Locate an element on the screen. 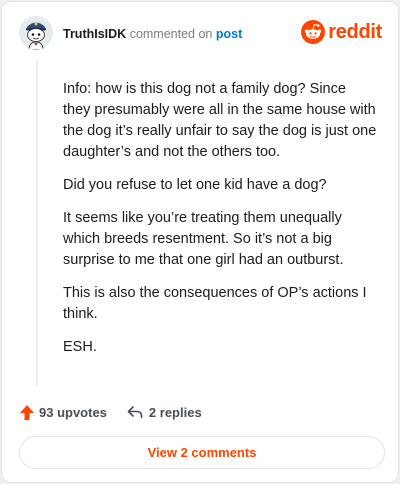  thread-line is located at coordinates (37, 223).